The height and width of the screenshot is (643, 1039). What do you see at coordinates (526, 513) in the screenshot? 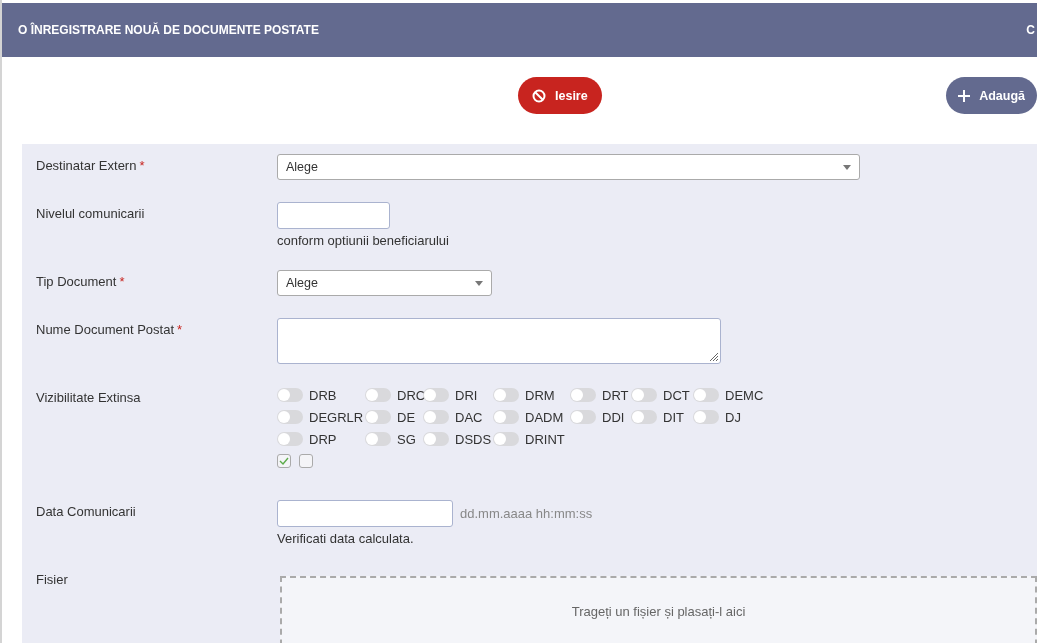
I see `format-hint: dd.mm.aaaa hh:mm:ss` at bounding box center [526, 513].